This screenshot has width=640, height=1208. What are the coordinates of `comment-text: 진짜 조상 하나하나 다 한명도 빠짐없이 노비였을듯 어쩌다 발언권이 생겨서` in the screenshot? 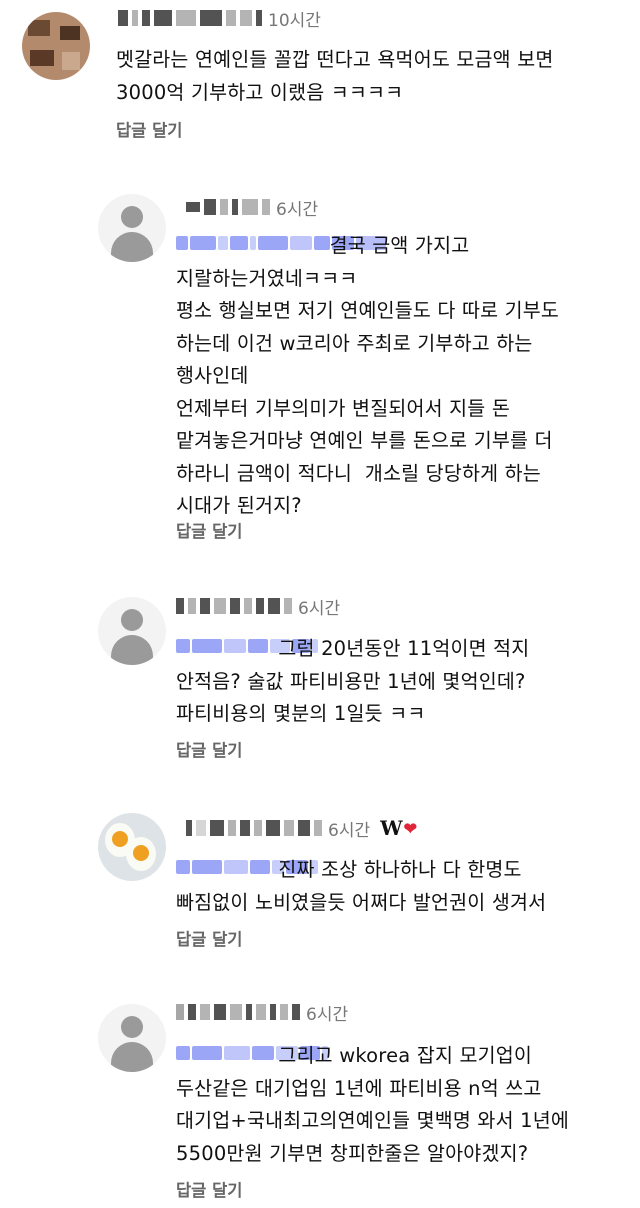 It's located at (361, 886).